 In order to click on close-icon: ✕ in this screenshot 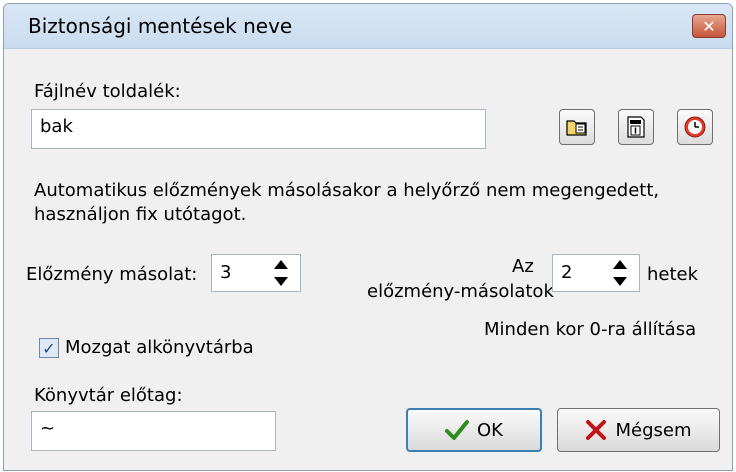, I will do `click(709, 26)`.